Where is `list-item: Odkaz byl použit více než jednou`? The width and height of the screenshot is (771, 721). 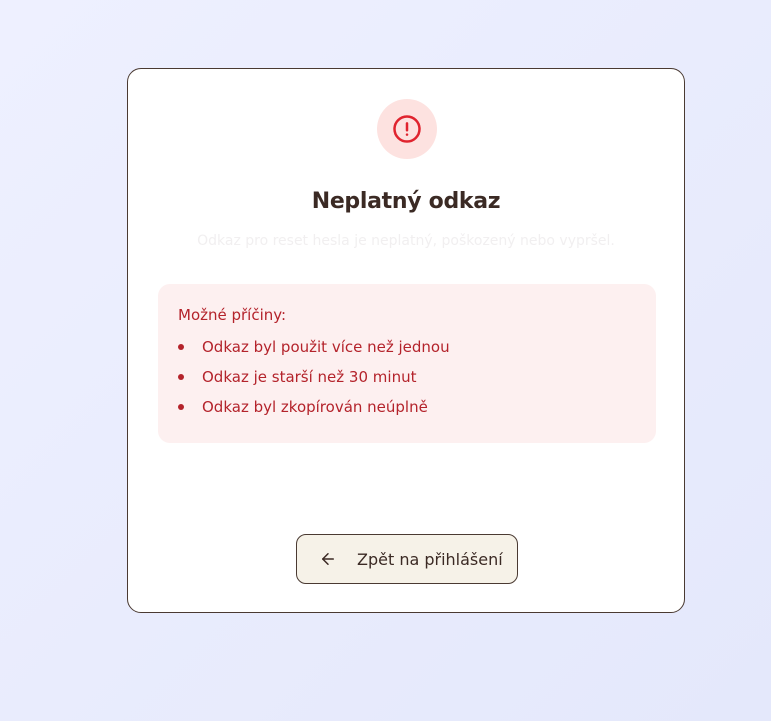 list-item: Odkaz byl použit více než jednou is located at coordinates (407, 352).